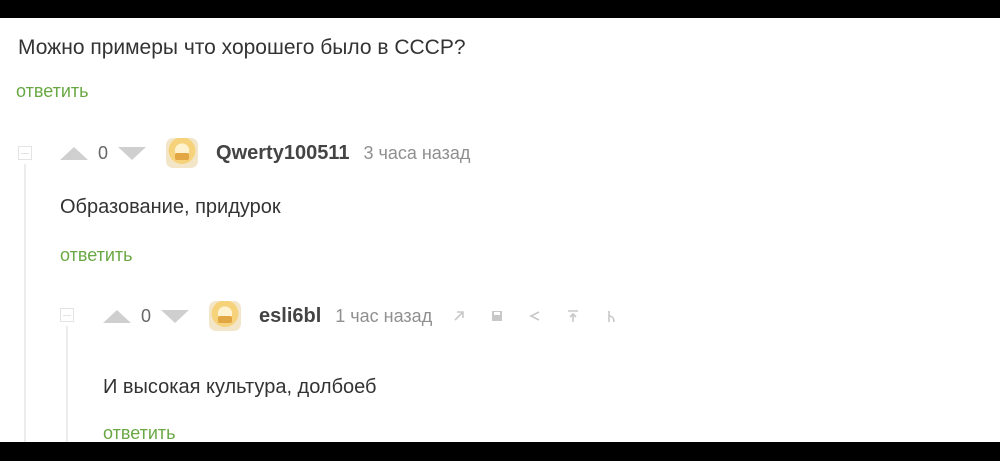  Describe the element at coordinates (290, 316) in the screenshot. I see `comment-username: esli6bl` at that location.